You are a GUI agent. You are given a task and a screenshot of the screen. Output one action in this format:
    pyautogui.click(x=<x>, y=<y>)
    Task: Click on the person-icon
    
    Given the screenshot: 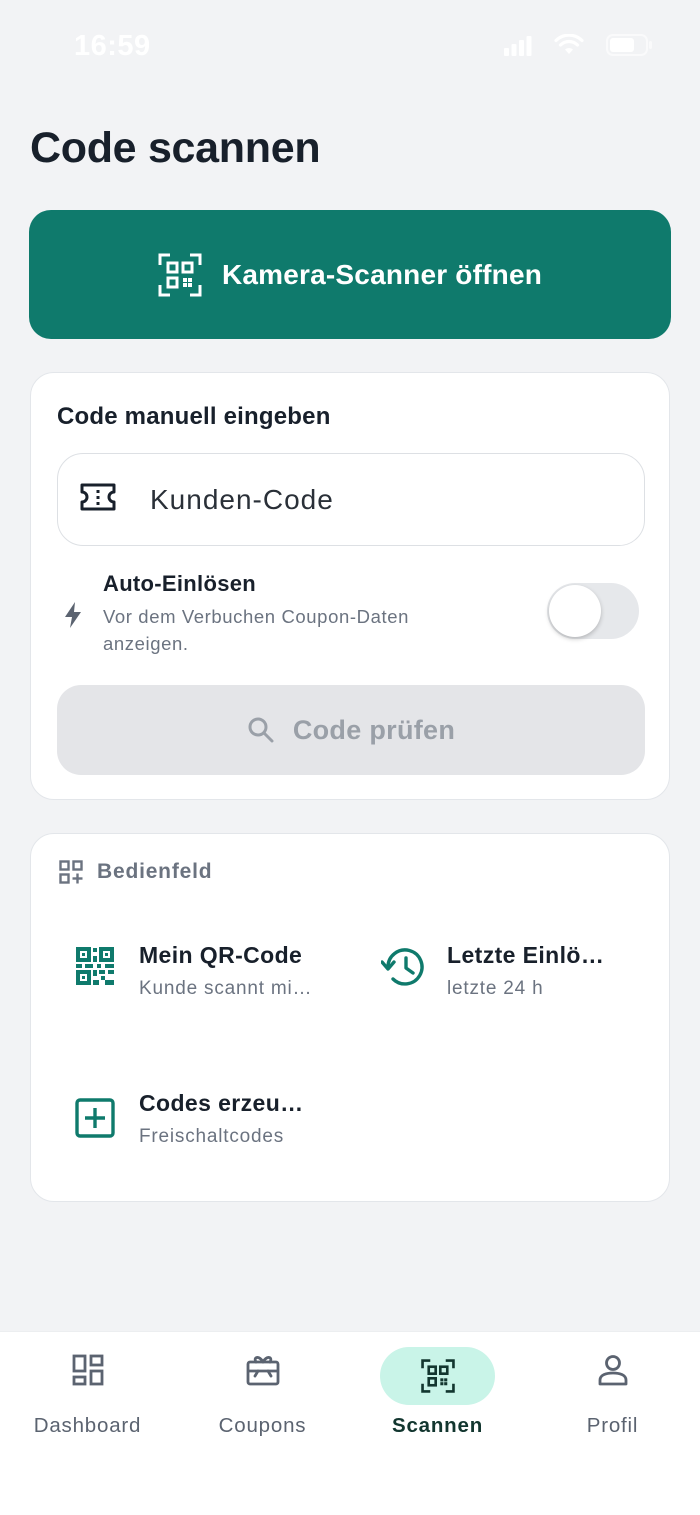 What is the action you would take?
    pyautogui.click(x=612, y=1370)
    